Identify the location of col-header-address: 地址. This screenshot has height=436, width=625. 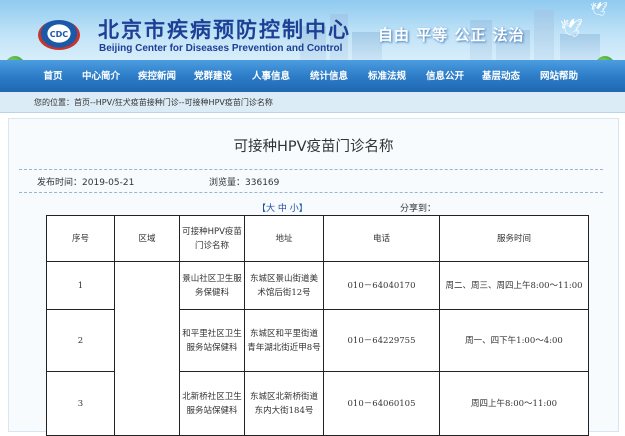
(284, 238).